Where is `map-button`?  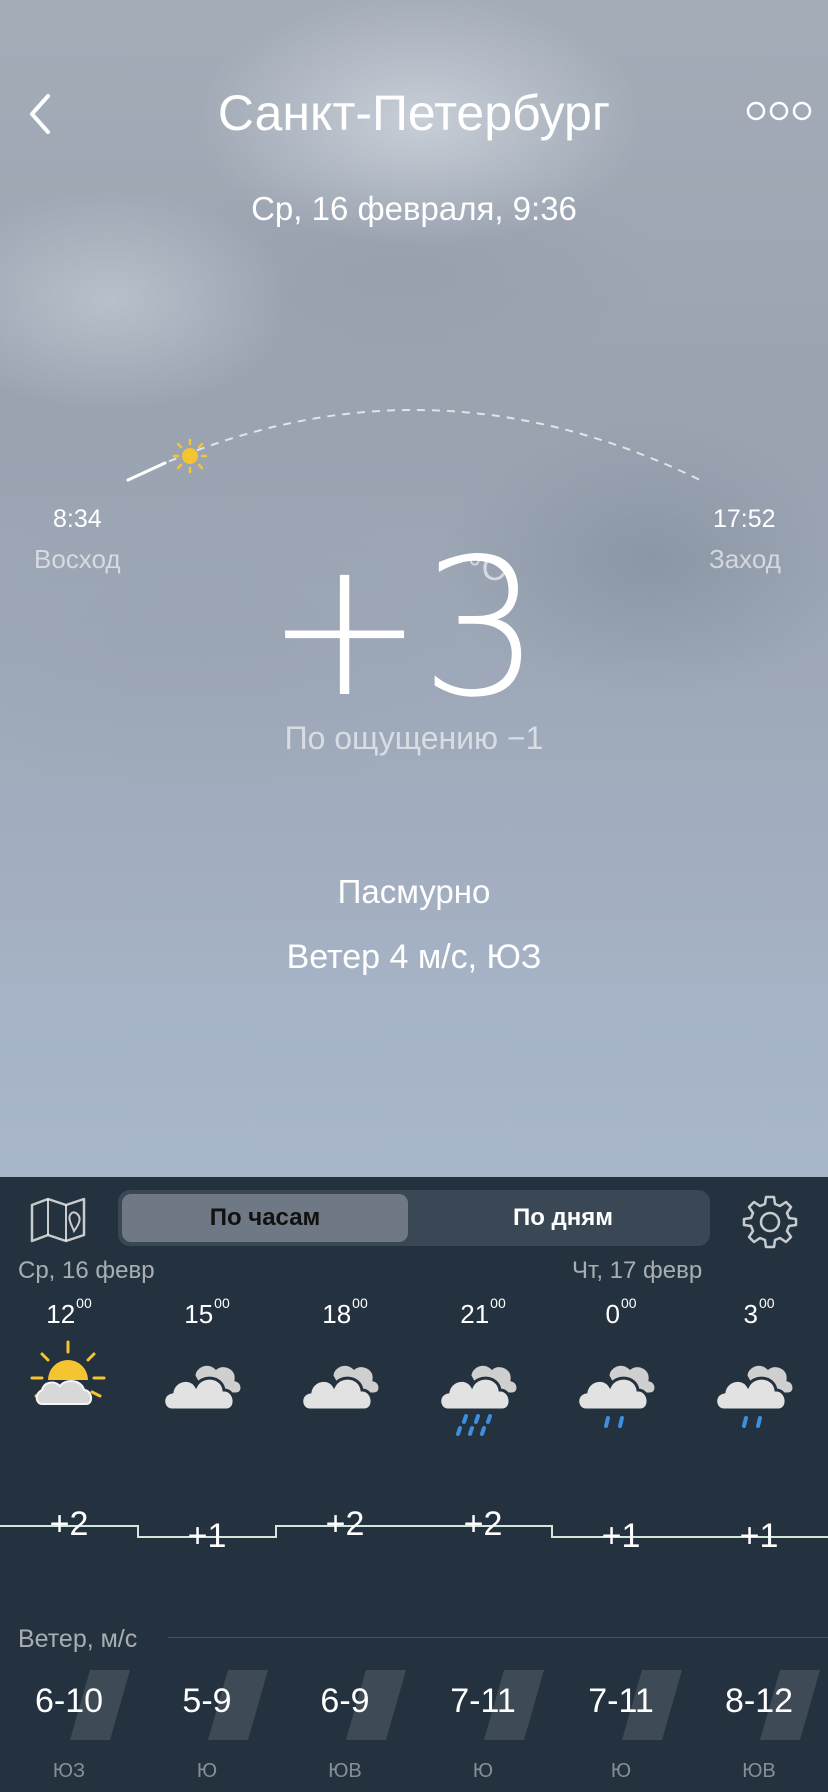 map-button is located at coordinates (58, 1221).